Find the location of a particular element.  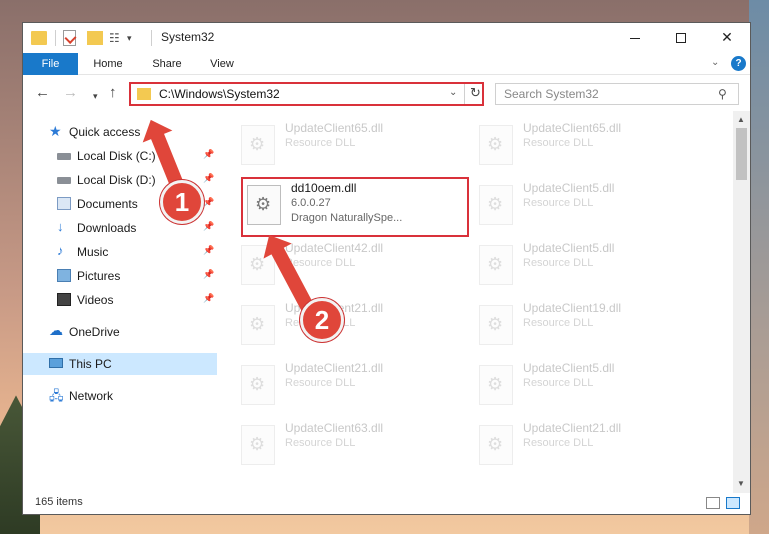

tab-view: View is located at coordinates (222, 64).